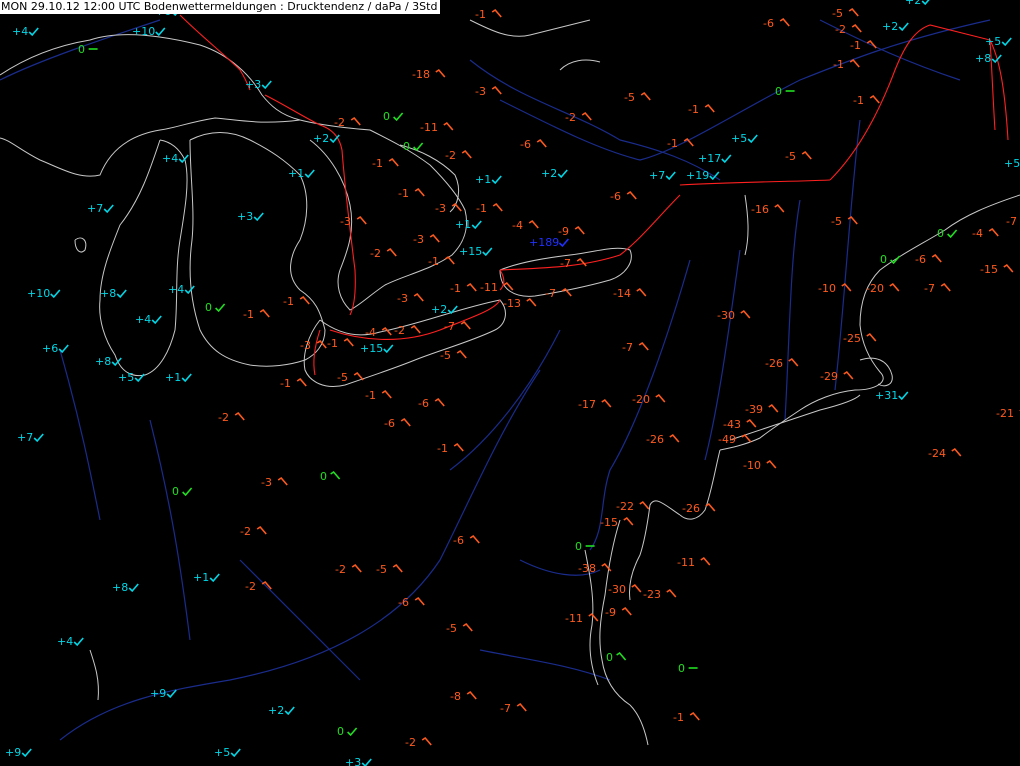 This screenshot has width=1020, height=766. Describe the element at coordinates (886, 395) in the screenshot. I see `pressure-tendency-label: +31` at that location.